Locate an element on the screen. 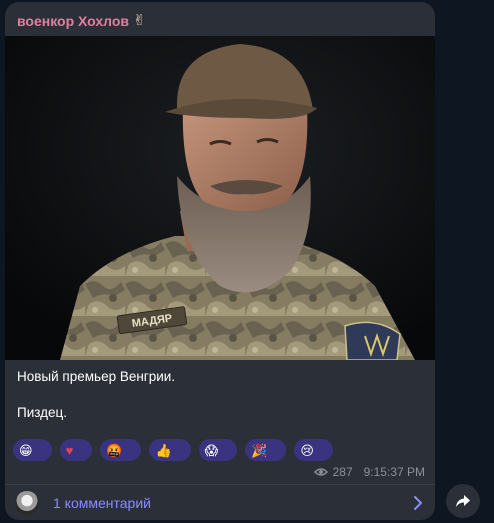 The height and width of the screenshot is (523, 494). cursing-emoji-icon: 🤬 is located at coordinates (114, 450).